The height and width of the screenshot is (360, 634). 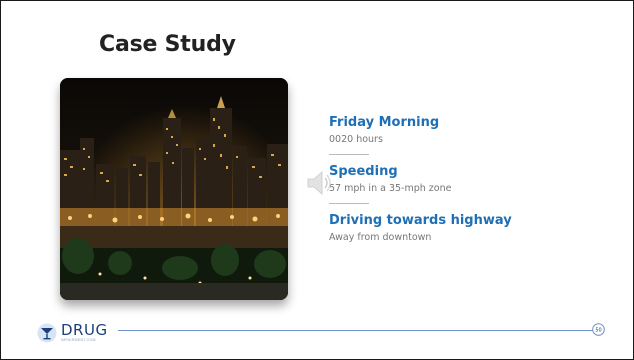 I want to click on fact-title: Driving towards highway, so click(x=420, y=220).